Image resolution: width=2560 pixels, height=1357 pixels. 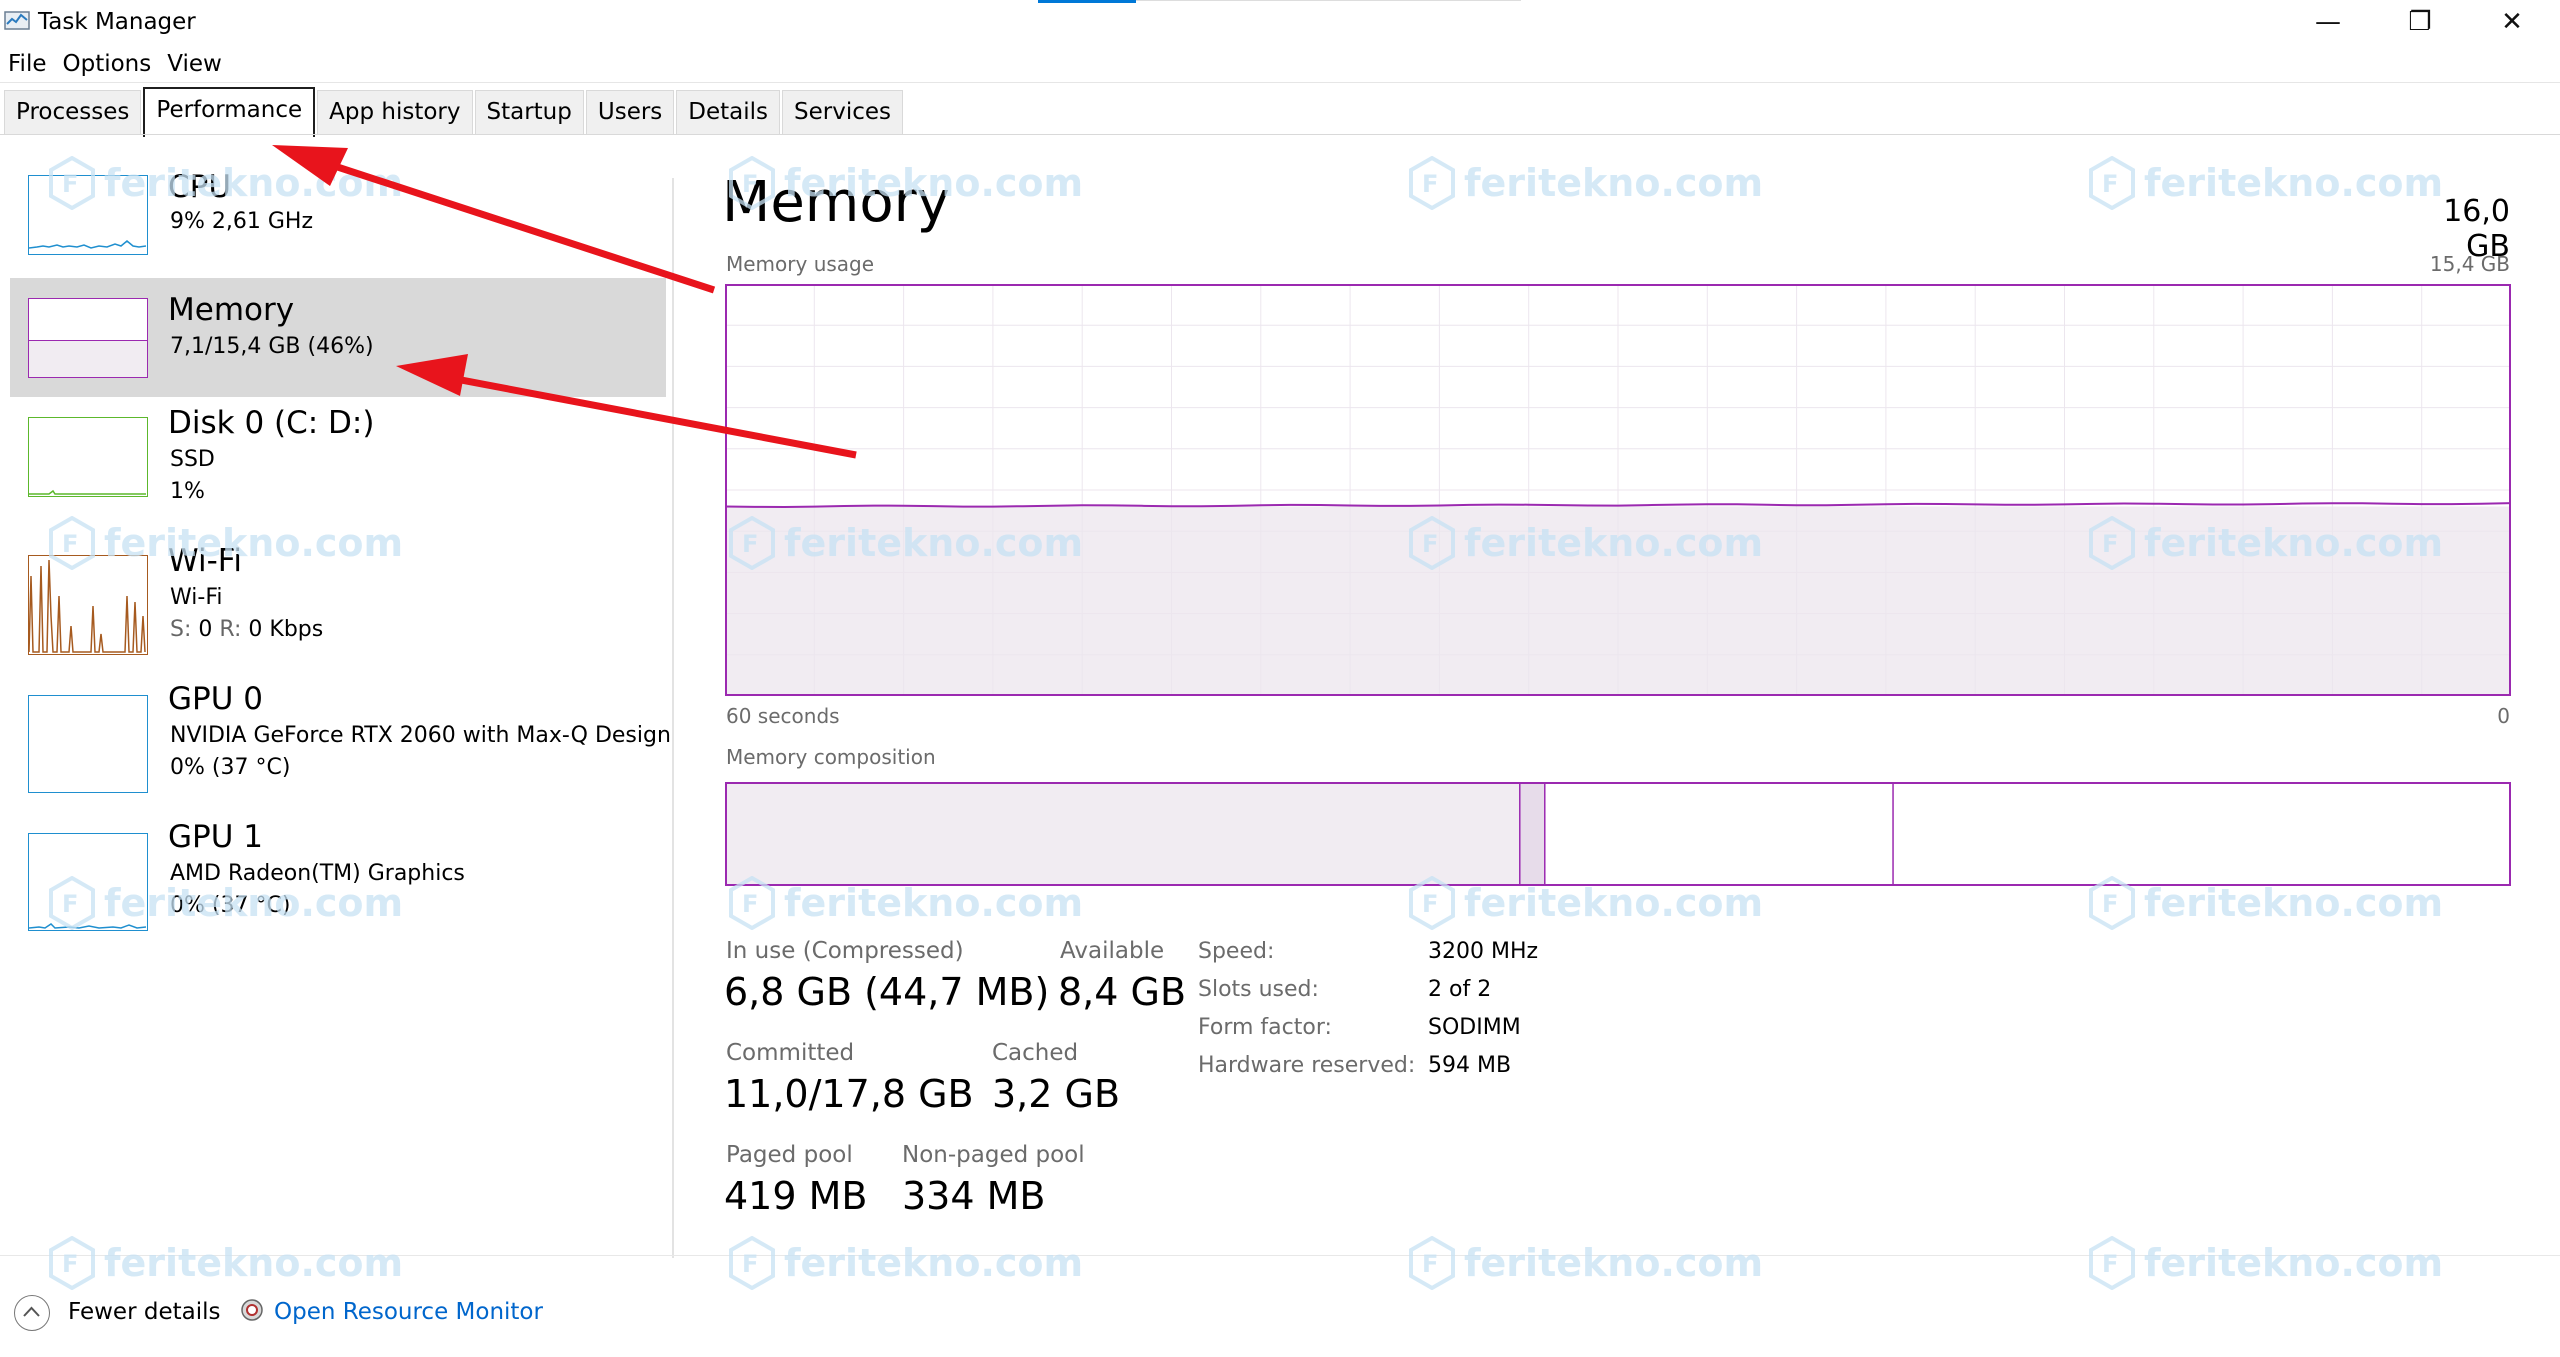 What do you see at coordinates (252, 1310) in the screenshot?
I see `resource-monitor-icon` at bounding box center [252, 1310].